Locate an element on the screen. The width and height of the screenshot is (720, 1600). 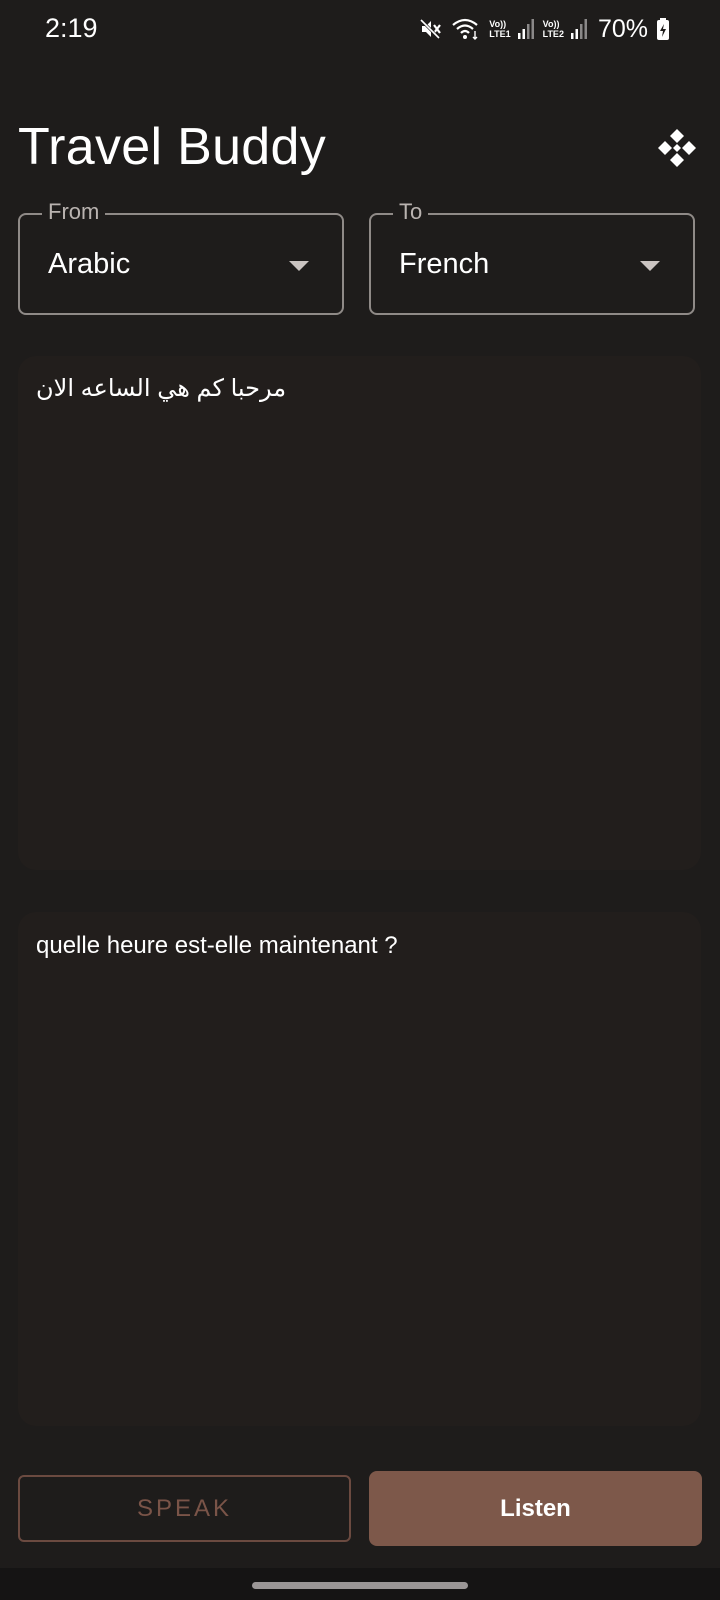
to-label: To is located at coordinates (411, 212).